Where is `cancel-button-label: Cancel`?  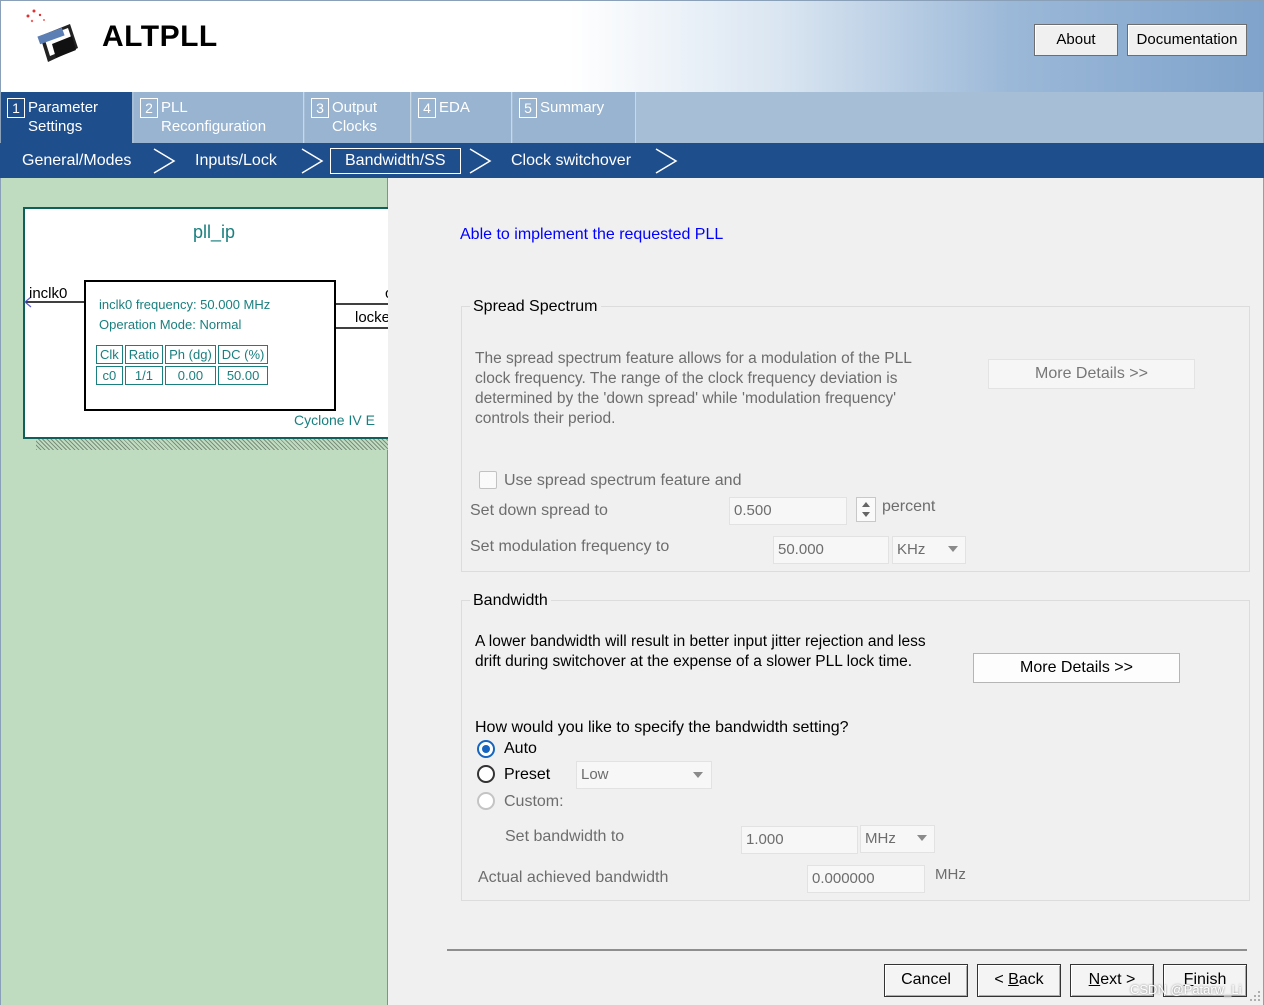 cancel-button-label: Cancel is located at coordinates (926, 979).